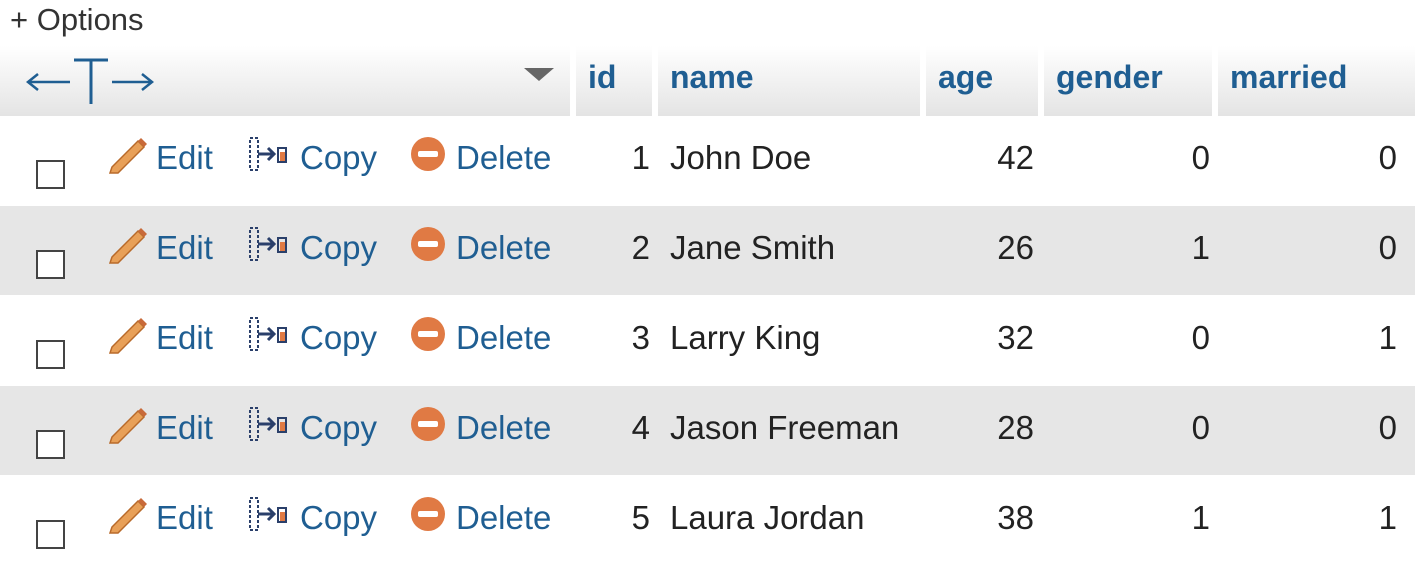 The height and width of the screenshot is (566, 1415). Describe the element at coordinates (1015, 517) in the screenshot. I see `cell-age: 38` at that location.